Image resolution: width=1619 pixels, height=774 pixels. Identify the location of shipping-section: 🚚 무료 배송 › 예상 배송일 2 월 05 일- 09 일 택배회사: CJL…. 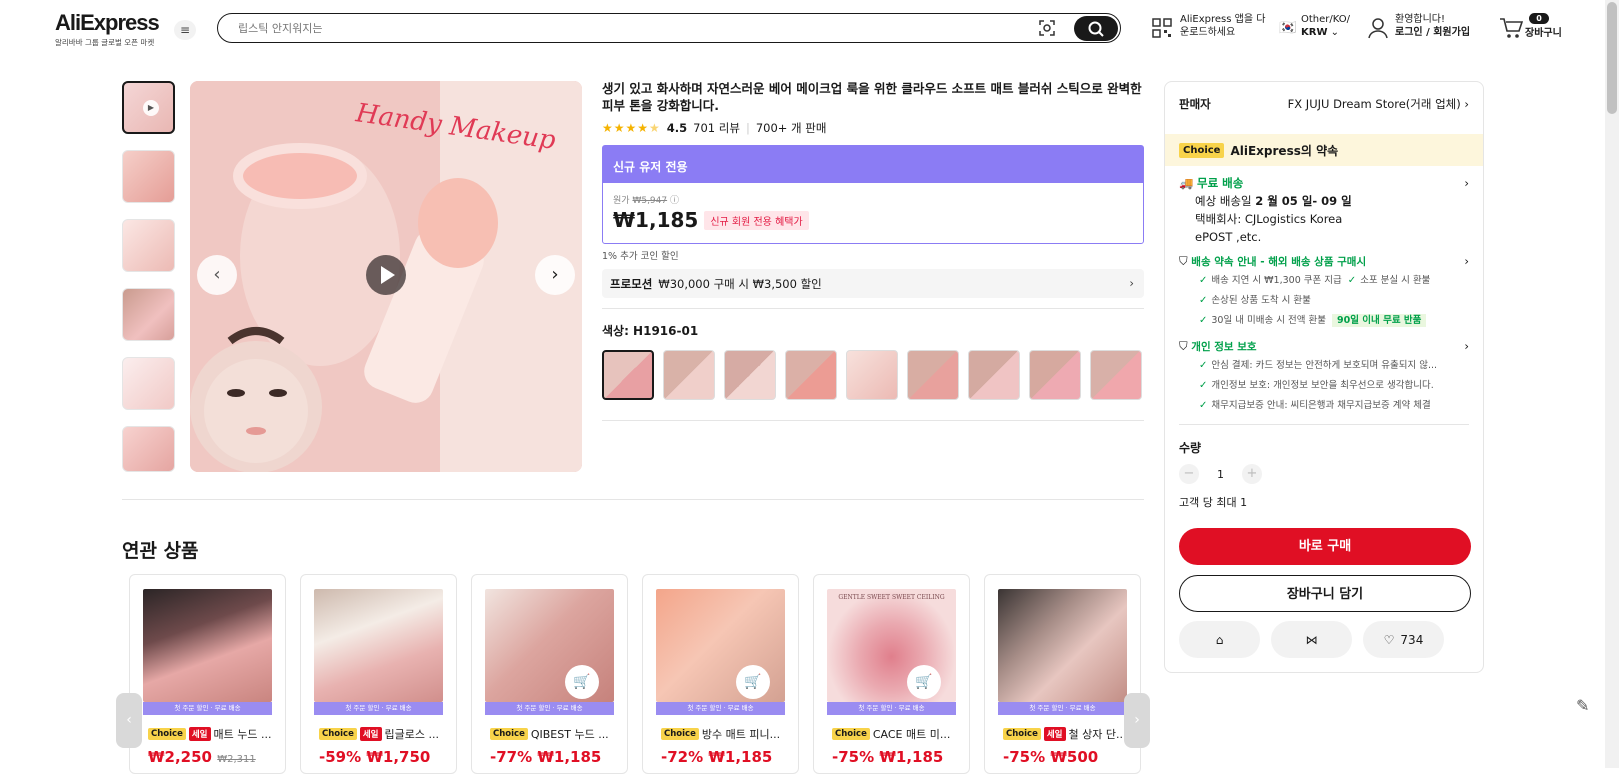
(1324, 206).